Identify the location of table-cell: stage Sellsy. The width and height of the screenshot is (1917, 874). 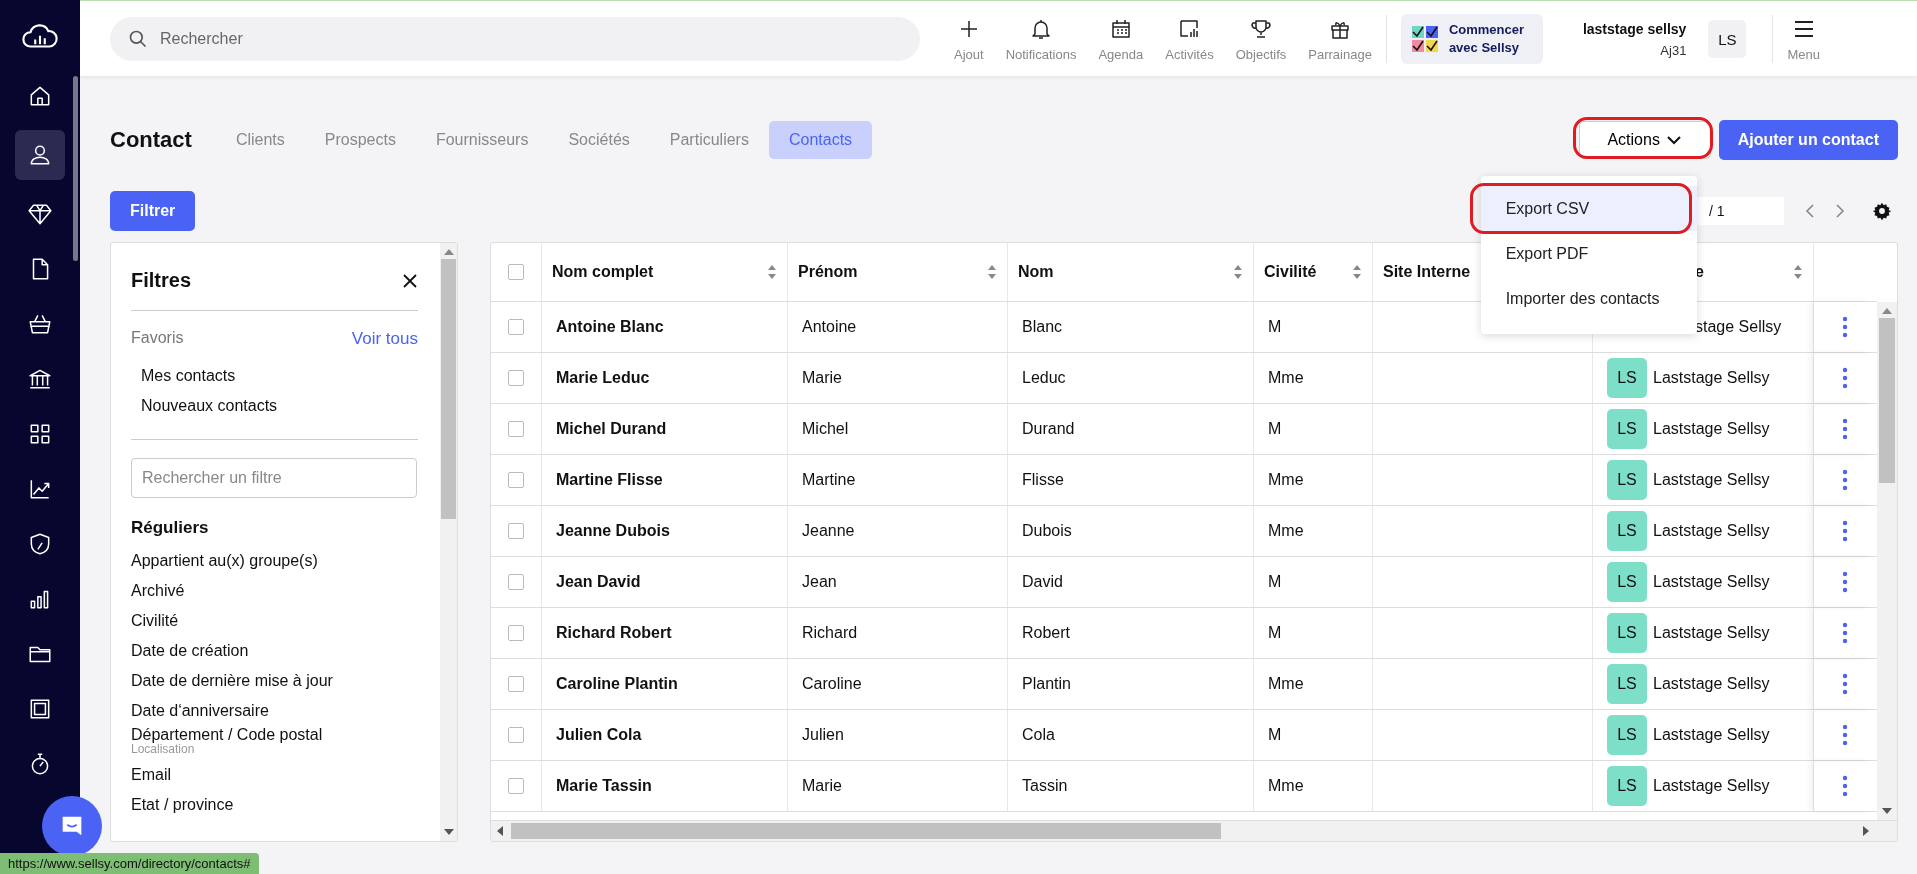
(1738, 327).